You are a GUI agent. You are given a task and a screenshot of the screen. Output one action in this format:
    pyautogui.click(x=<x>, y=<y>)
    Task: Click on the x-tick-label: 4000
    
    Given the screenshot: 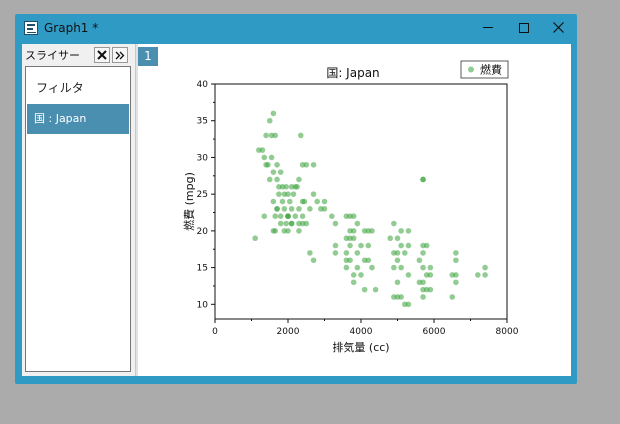 What is the action you would take?
    pyautogui.click(x=361, y=332)
    